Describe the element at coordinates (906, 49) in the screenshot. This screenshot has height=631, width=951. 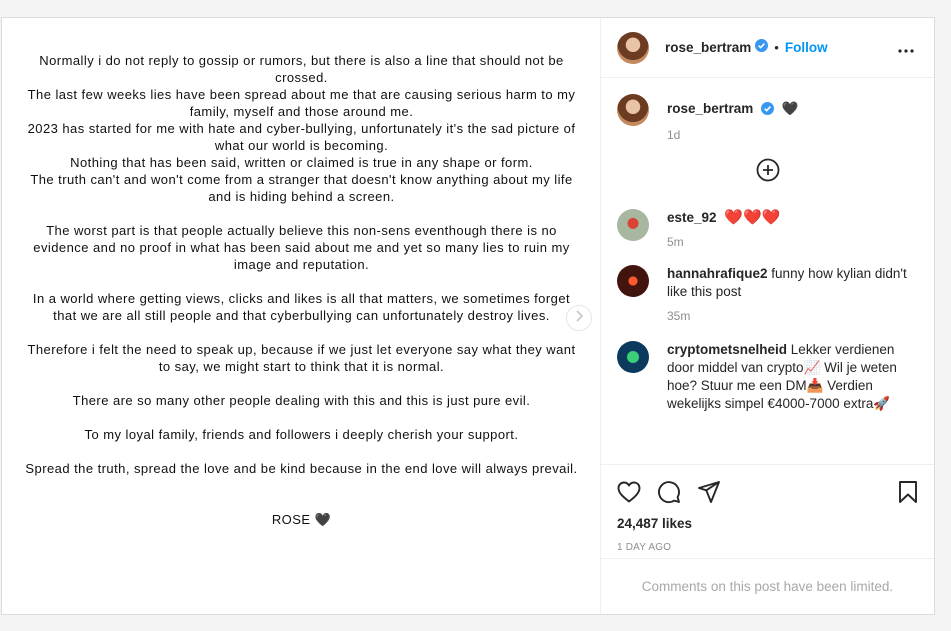
I see `more-options-icon` at that location.